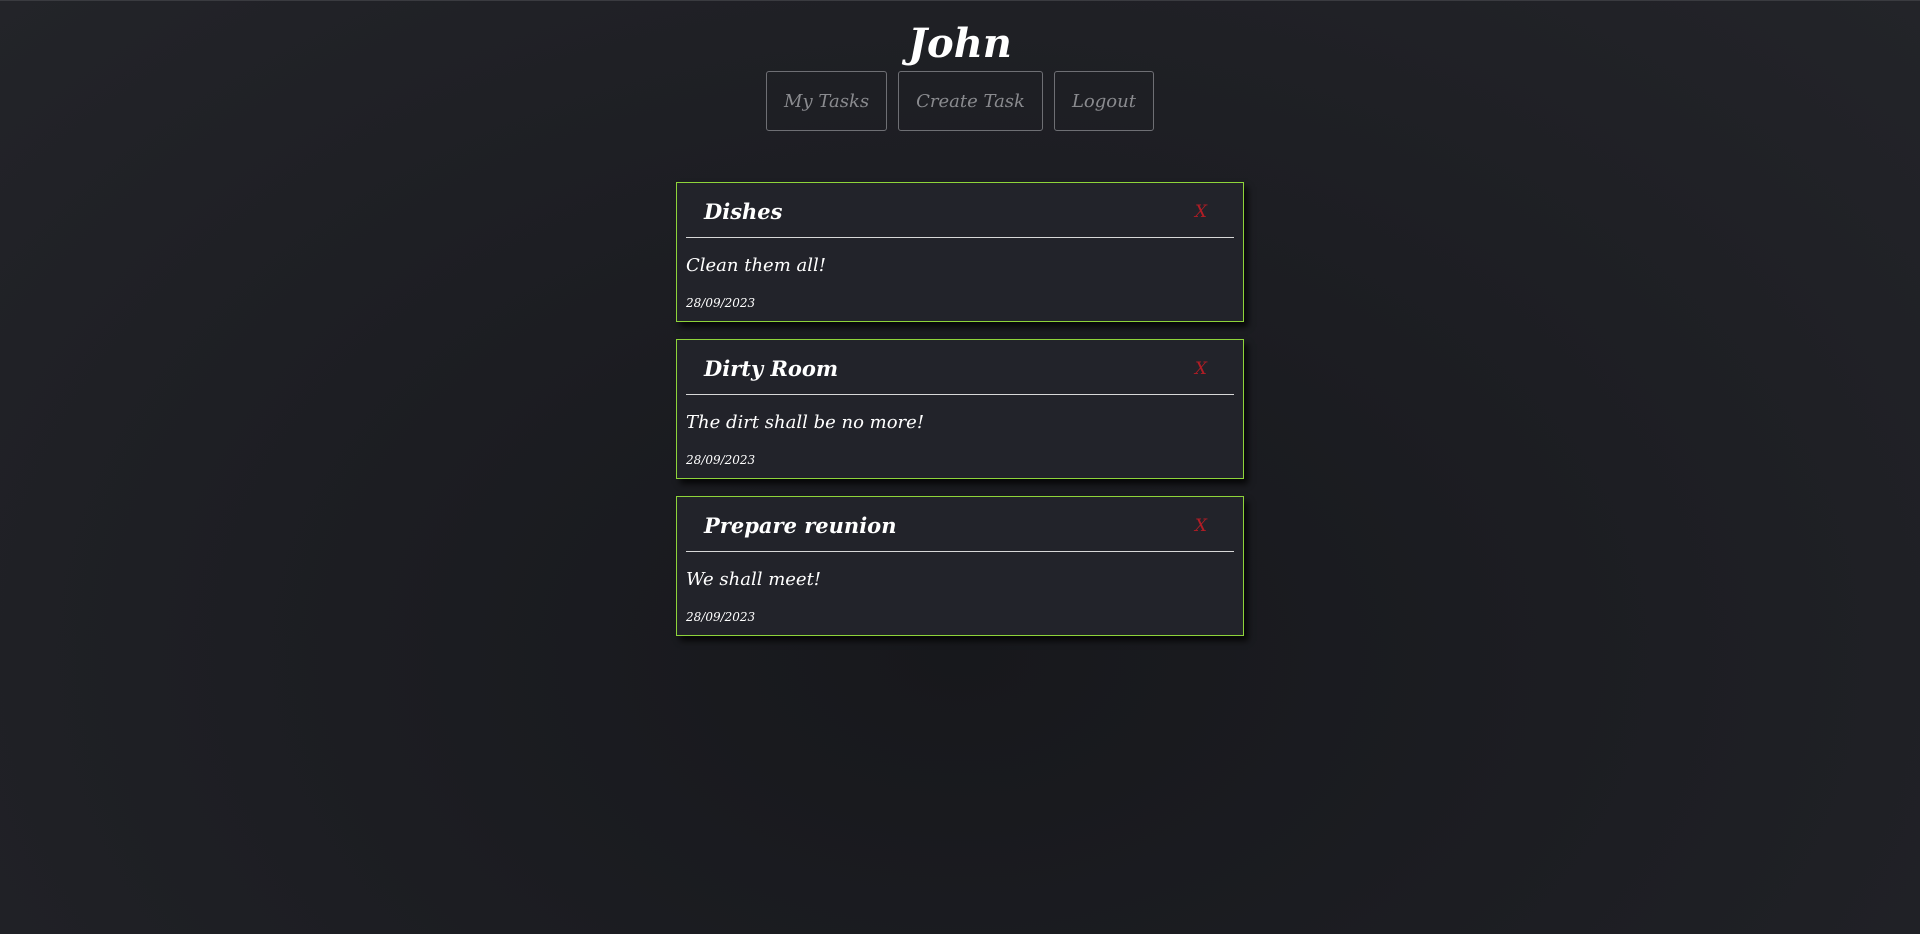 The width and height of the screenshot is (1920, 934). Describe the element at coordinates (754, 579) in the screenshot. I see `task-description: We shall meet!` at that location.